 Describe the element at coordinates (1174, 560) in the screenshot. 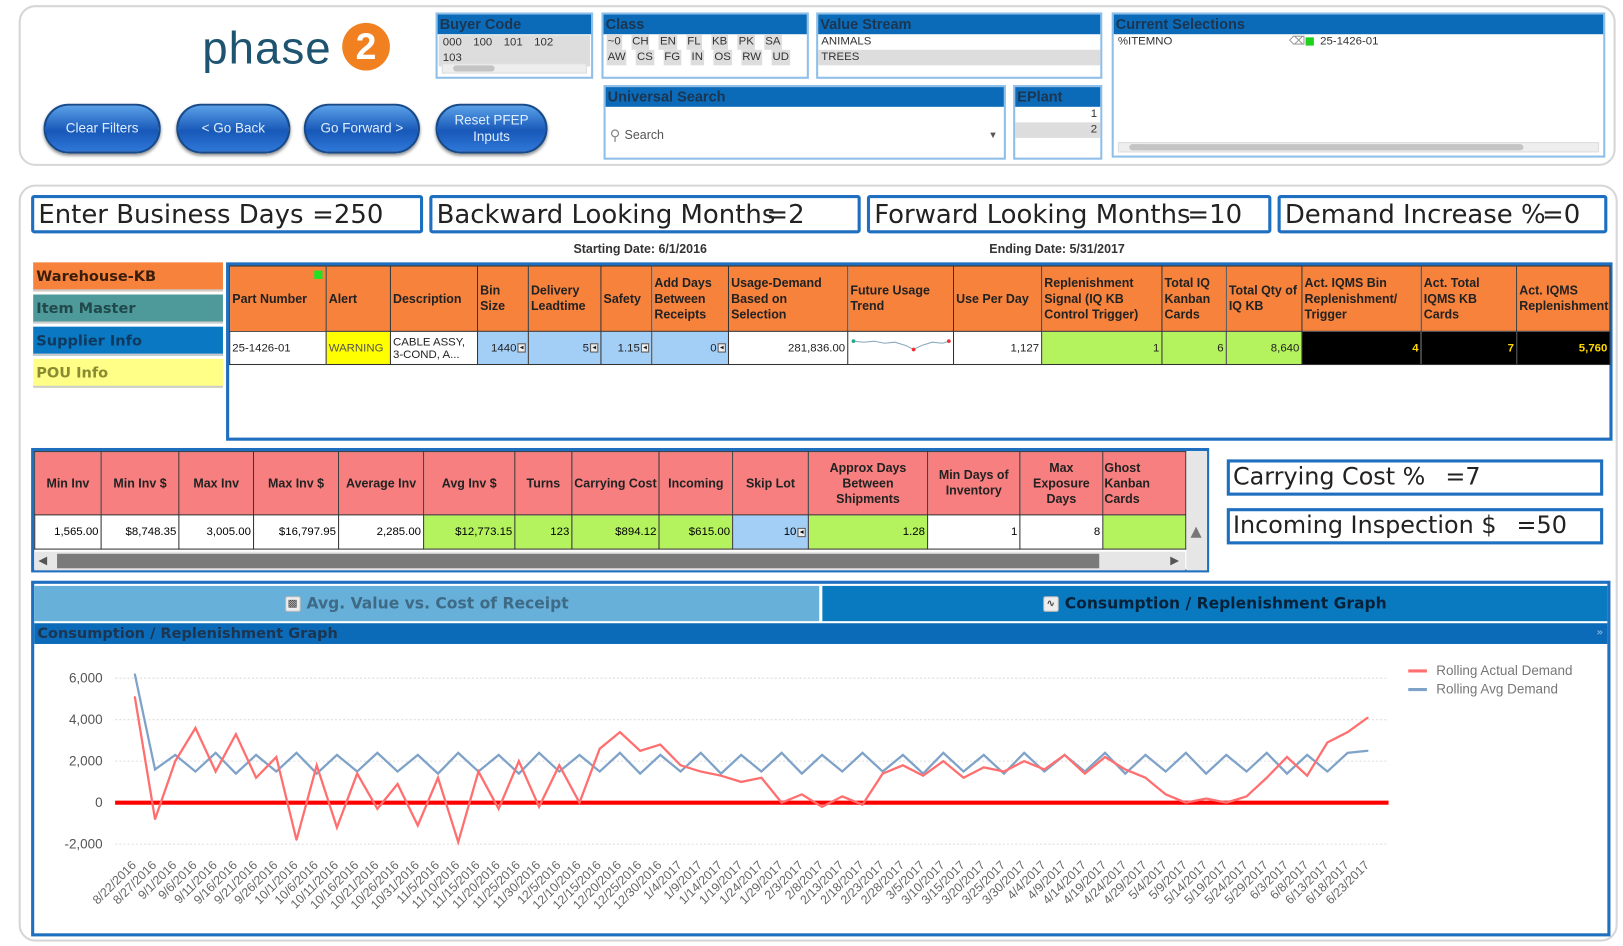

I see `scroll-right-icon: ▶` at that location.